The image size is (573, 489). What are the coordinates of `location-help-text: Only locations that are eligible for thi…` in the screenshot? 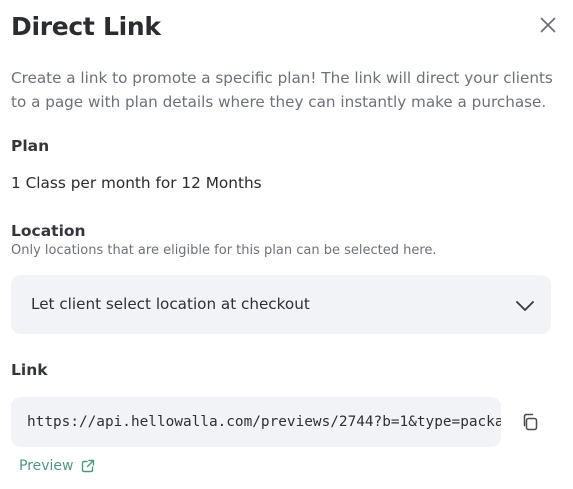 It's located at (224, 250).